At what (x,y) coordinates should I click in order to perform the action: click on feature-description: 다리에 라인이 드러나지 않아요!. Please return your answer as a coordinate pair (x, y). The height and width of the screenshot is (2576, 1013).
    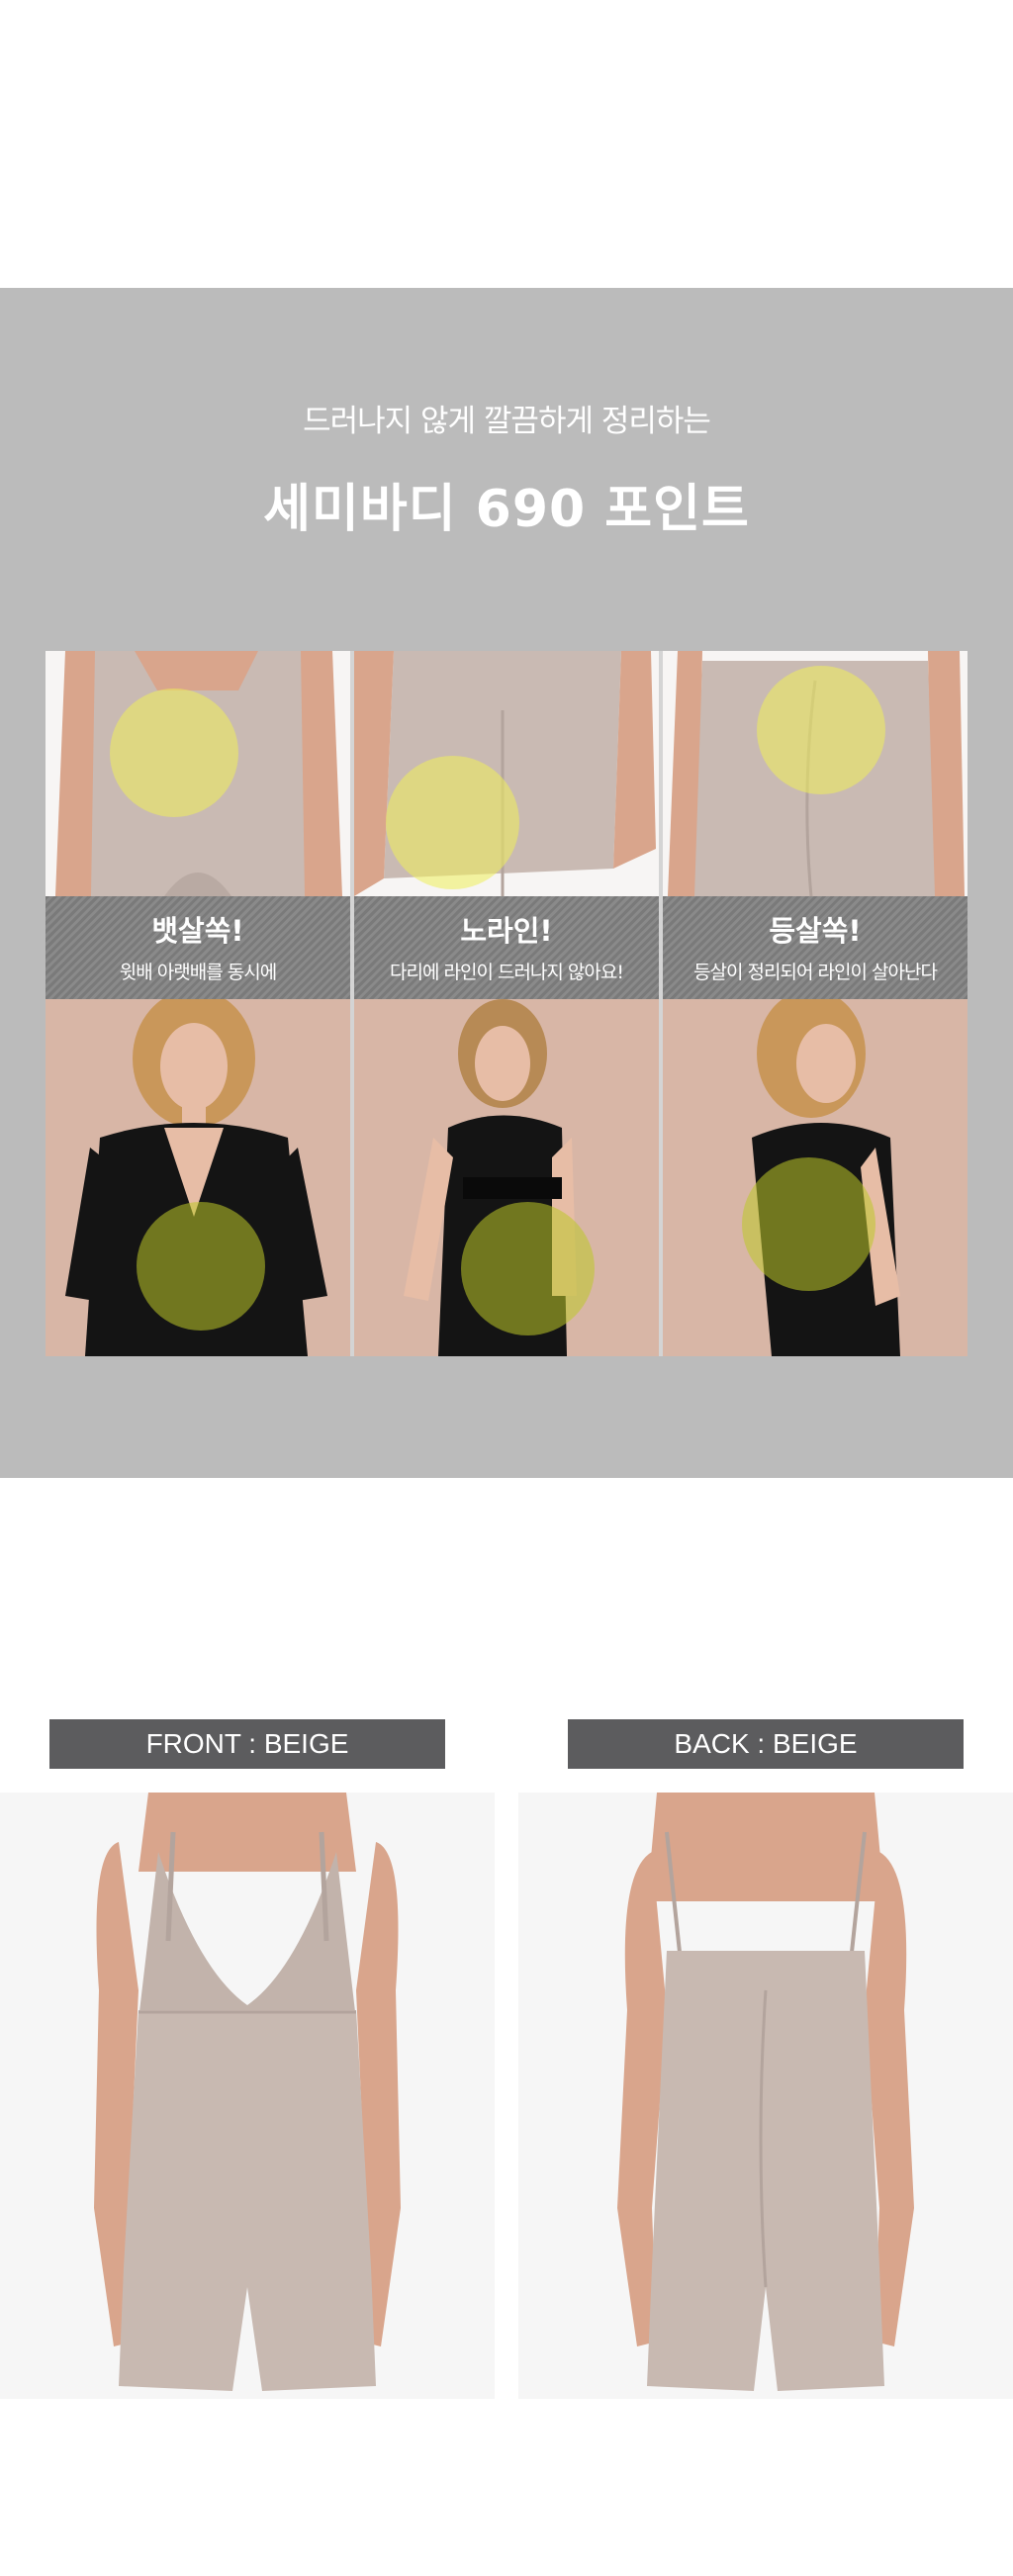
    Looking at the image, I should click on (507, 973).